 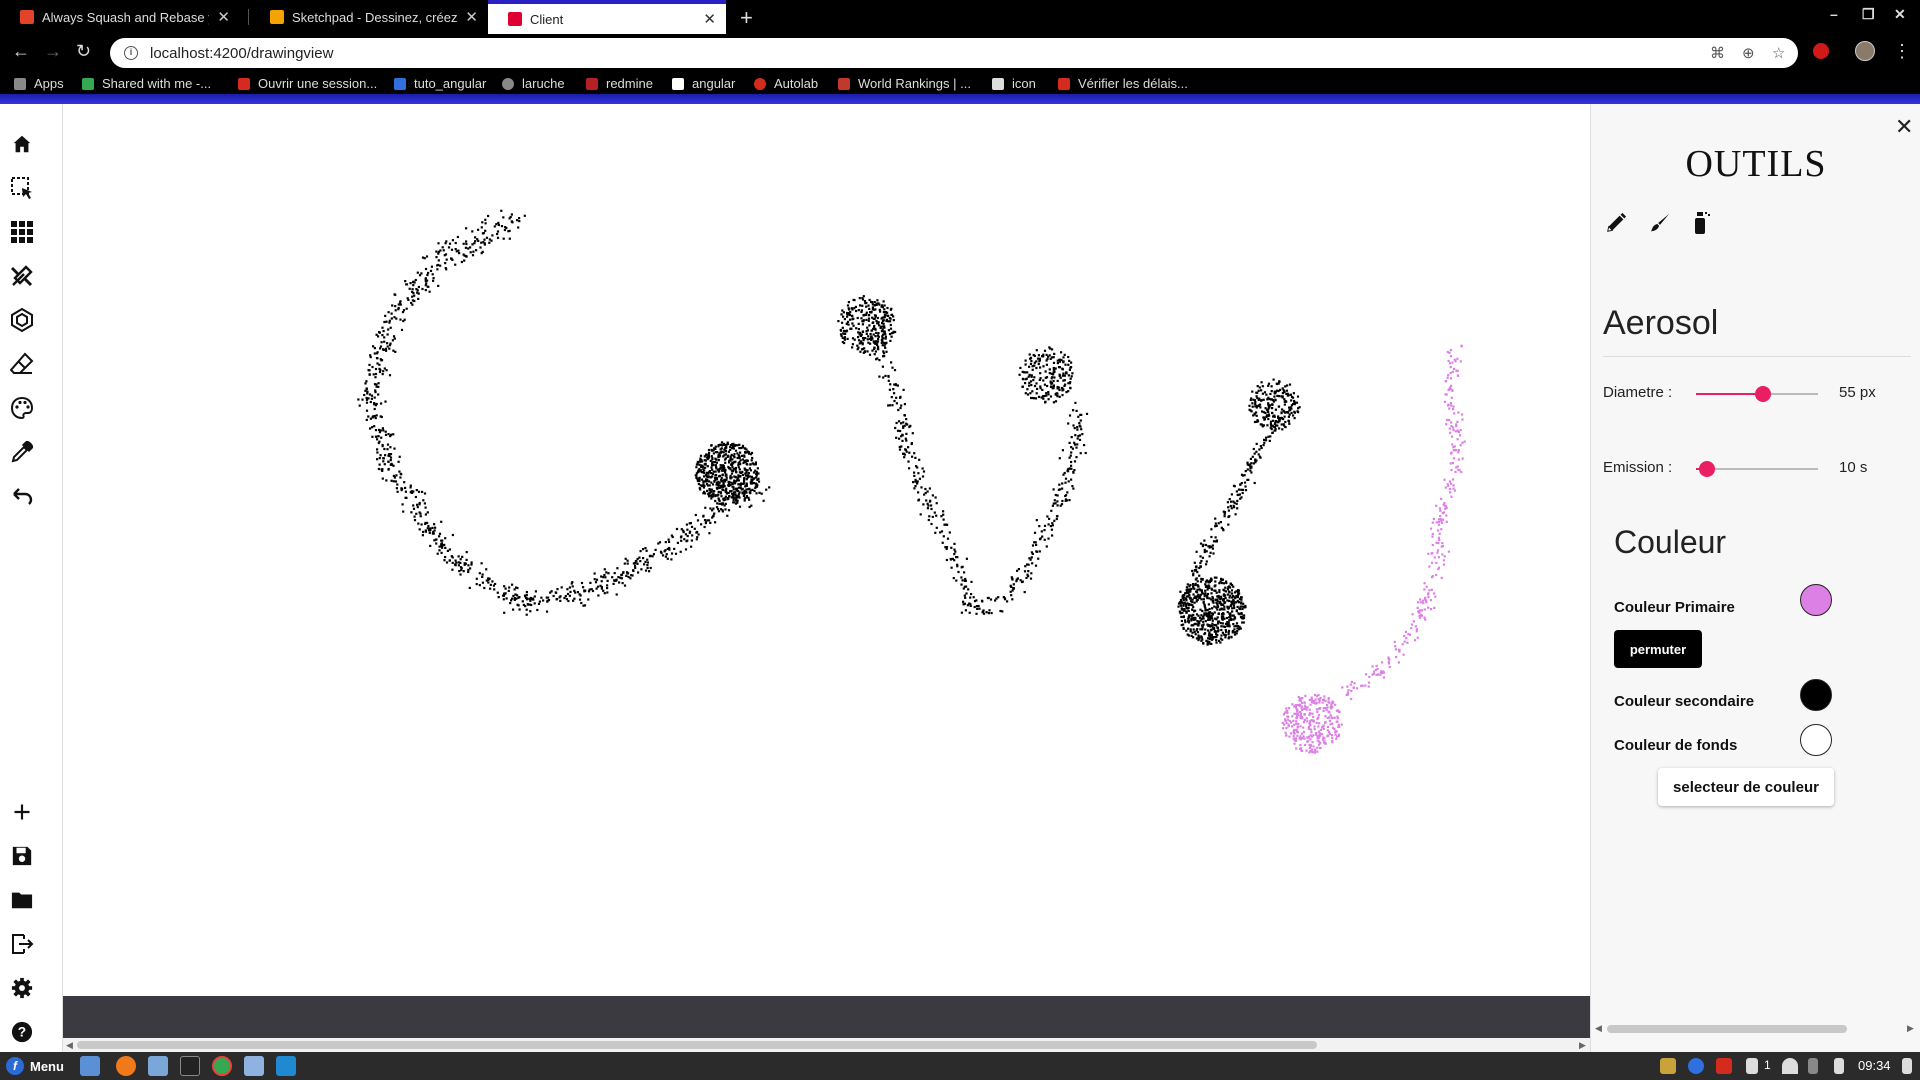 I want to click on open-folder-icon, so click(x=22, y=900).